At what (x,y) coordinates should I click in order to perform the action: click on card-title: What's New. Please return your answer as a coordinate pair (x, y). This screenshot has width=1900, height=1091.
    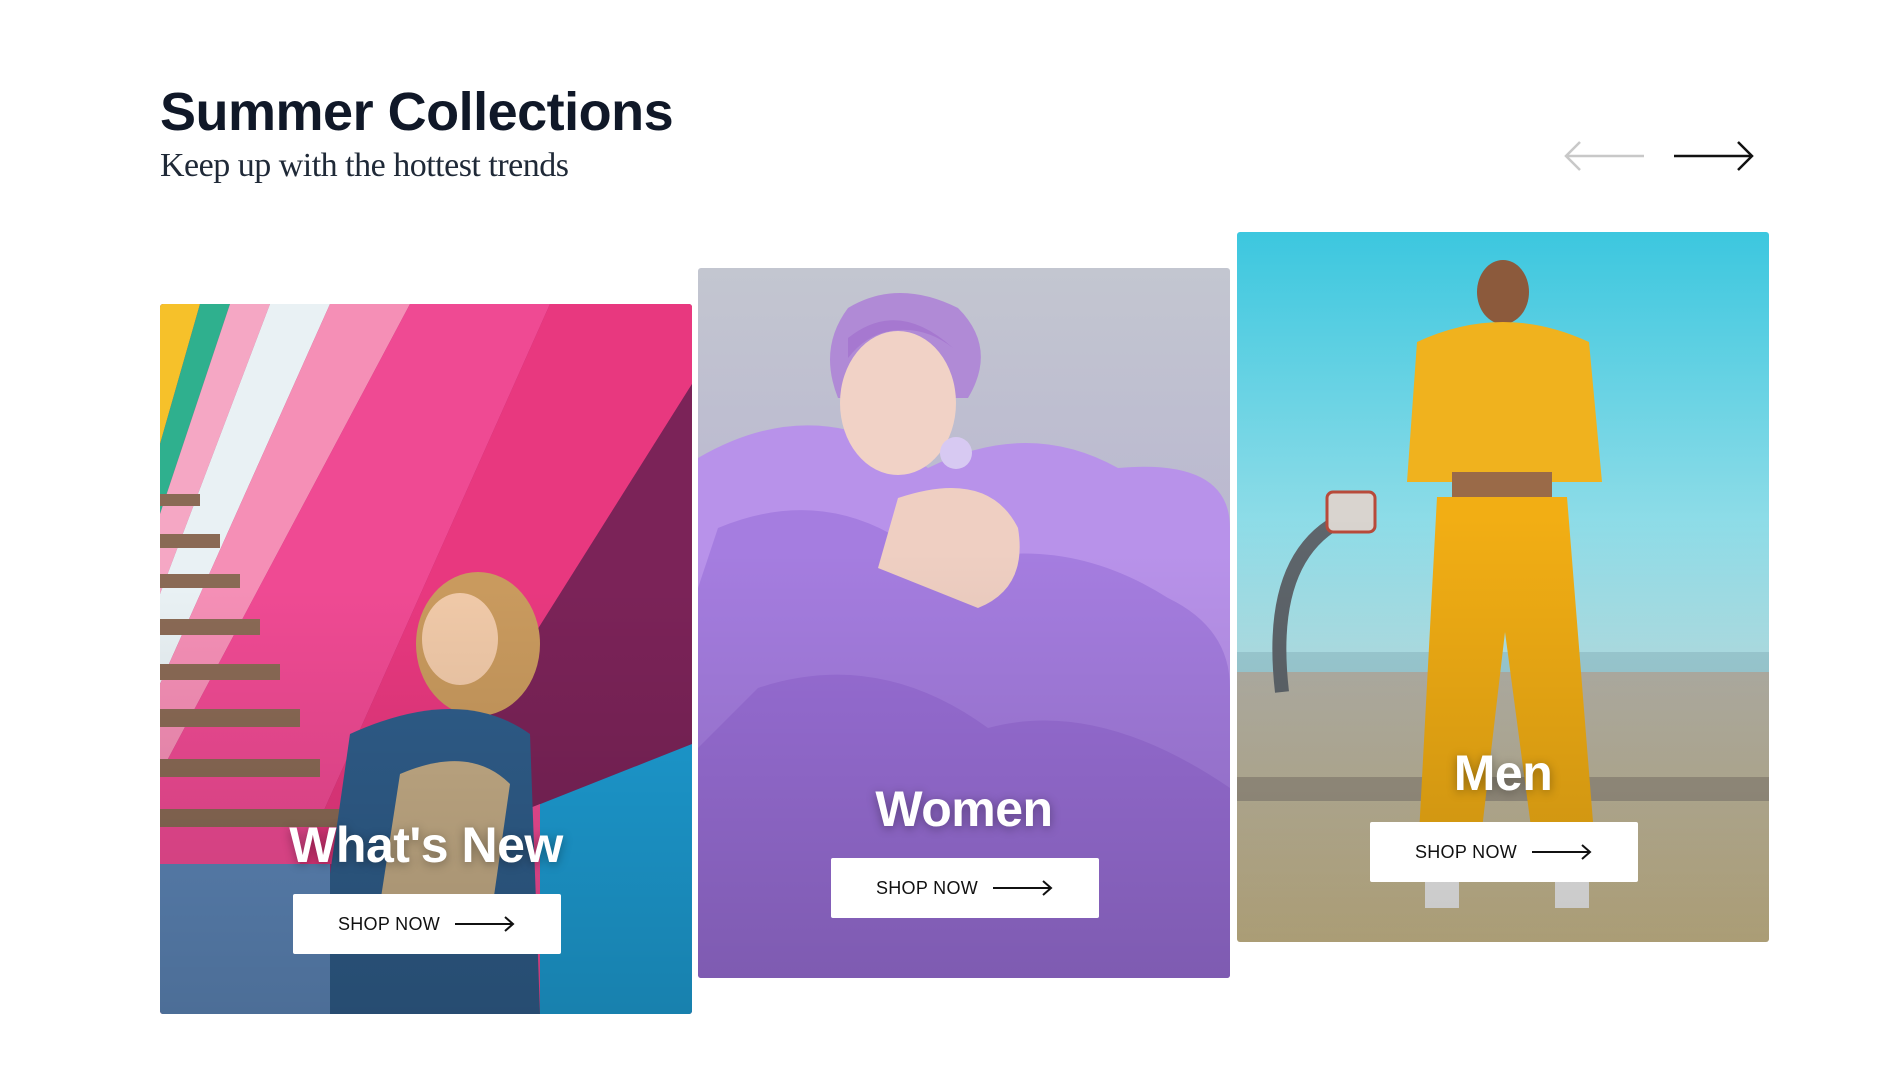
    Looking at the image, I should click on (426, 845).